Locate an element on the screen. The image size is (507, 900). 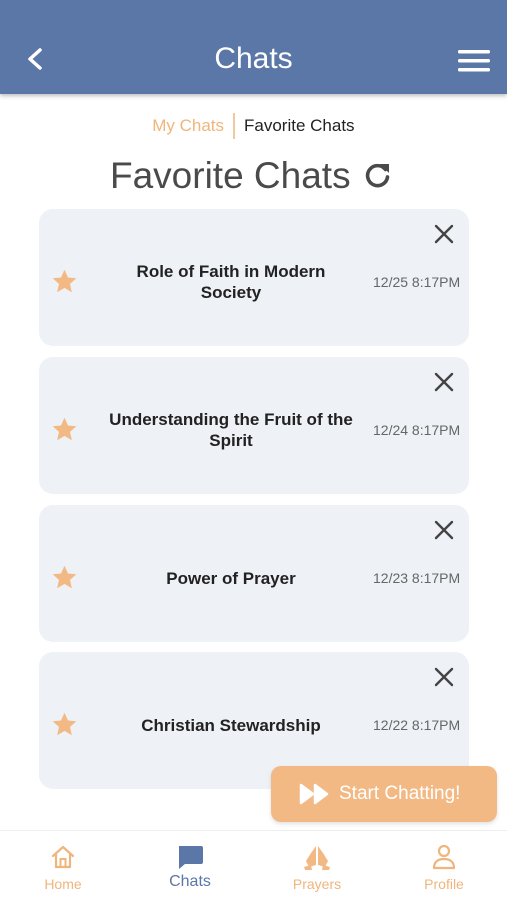
segment-divider is located at coordinates (234, 126).